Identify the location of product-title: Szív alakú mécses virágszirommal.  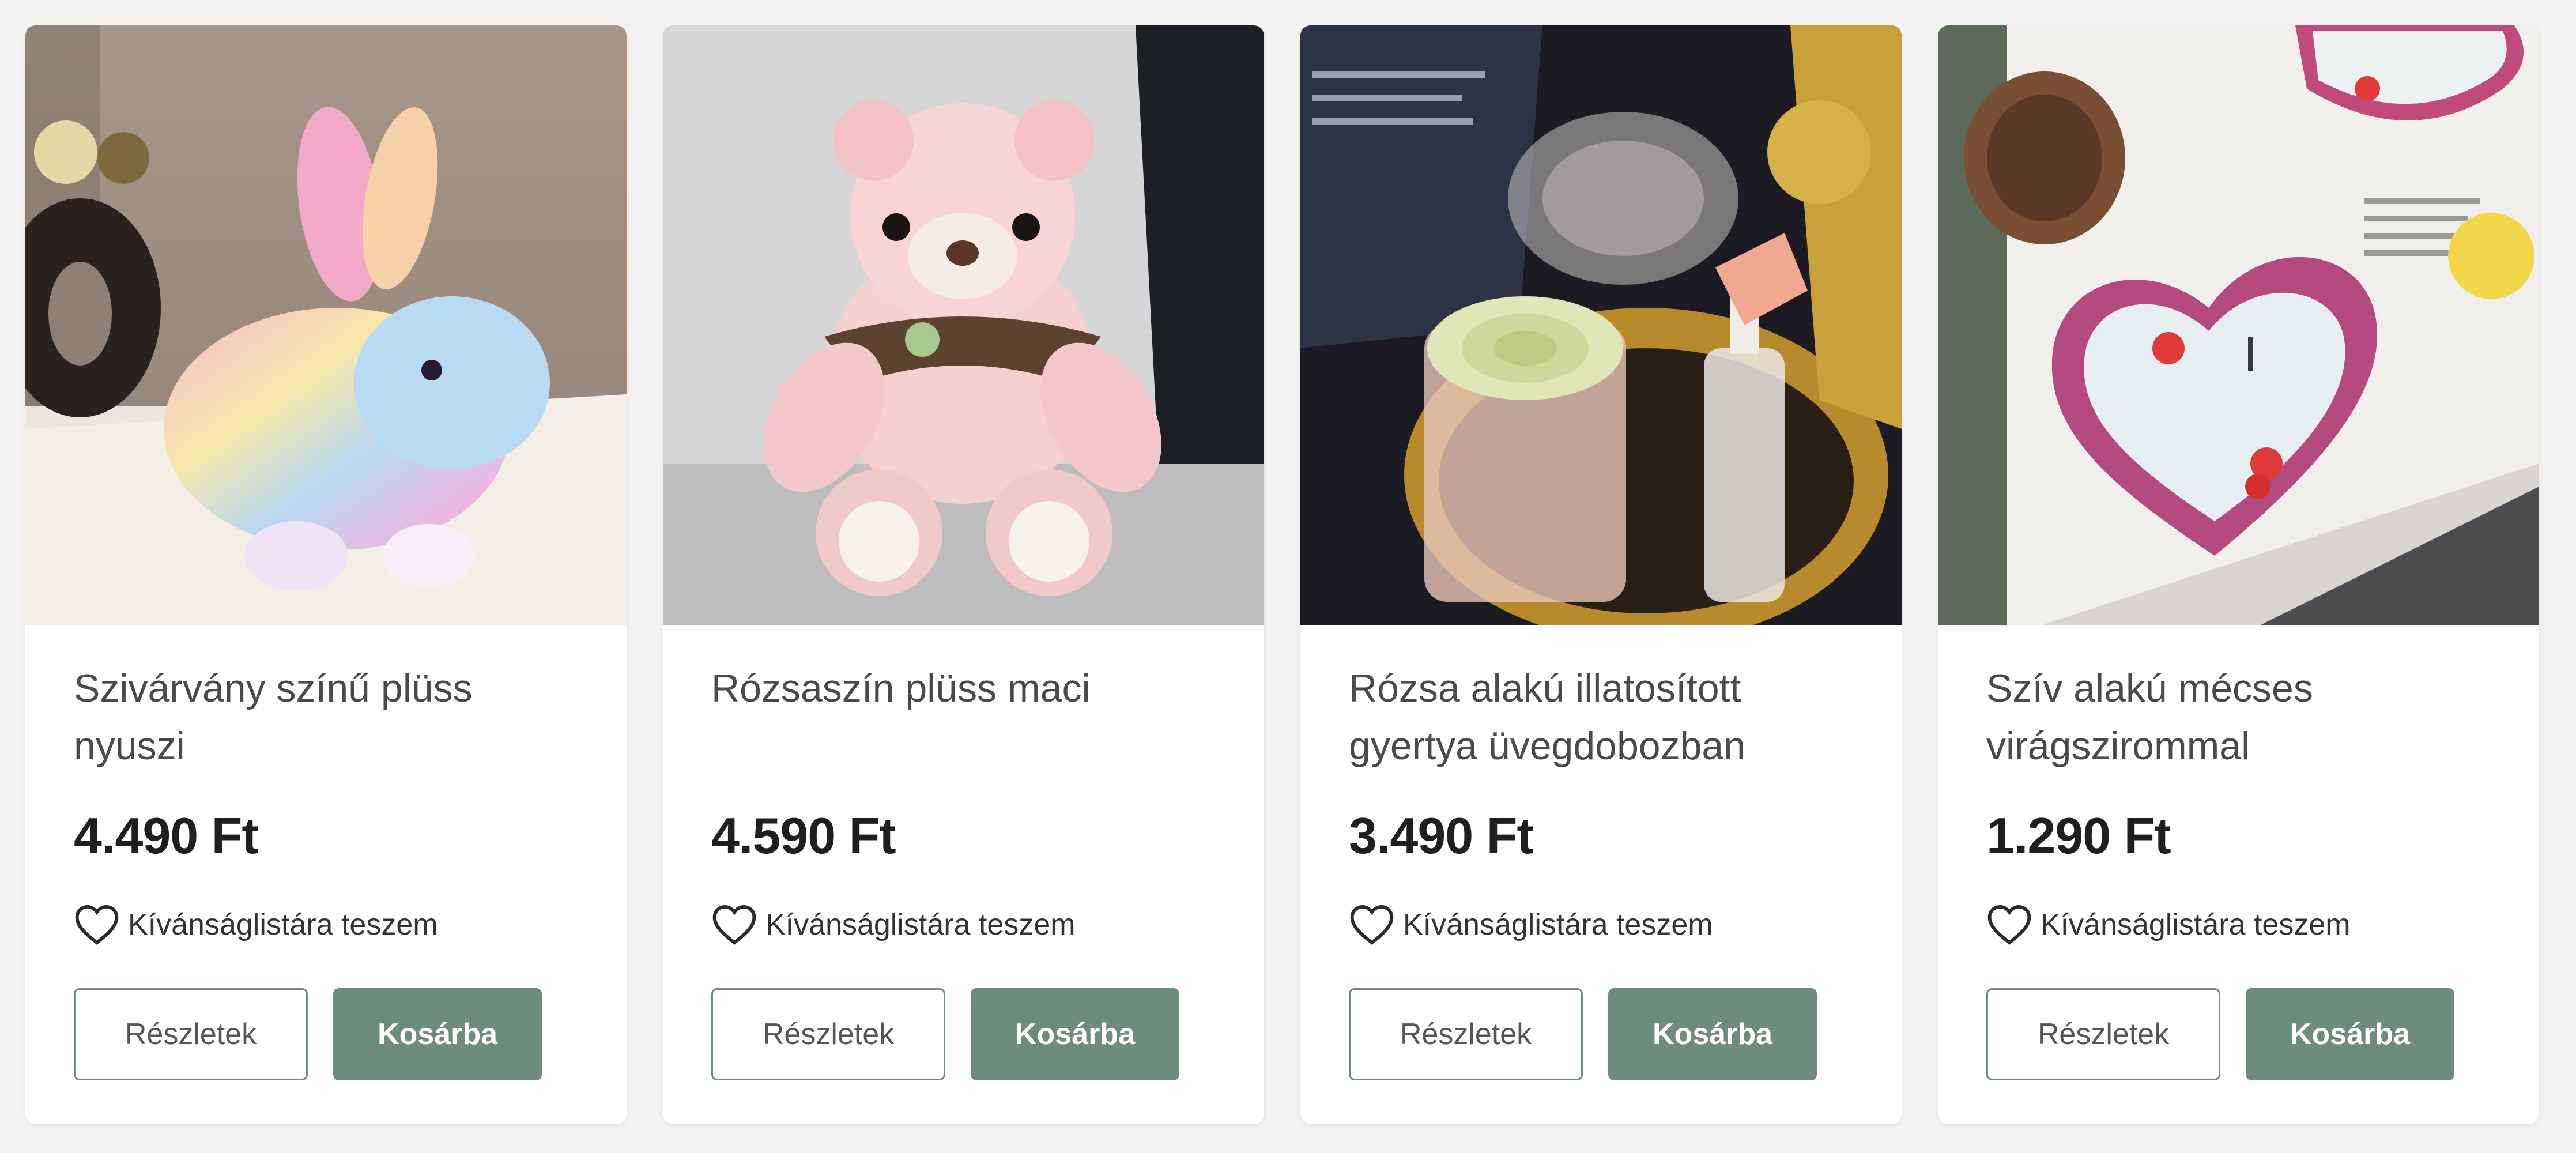
(2240, 717).